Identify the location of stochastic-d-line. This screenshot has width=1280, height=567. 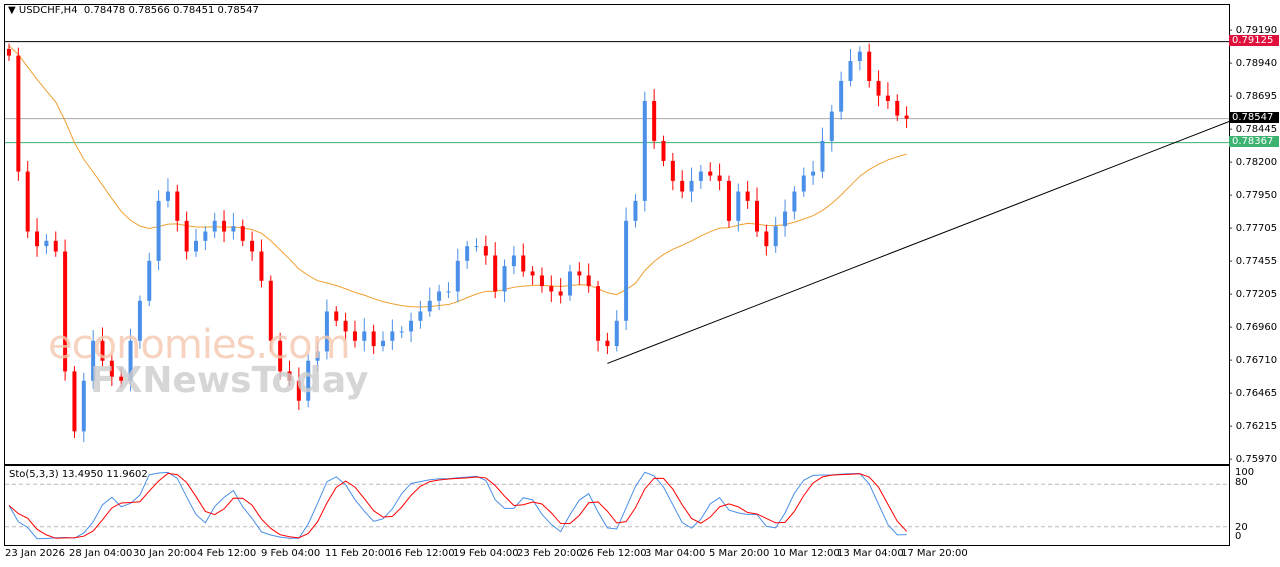
(457, 505).